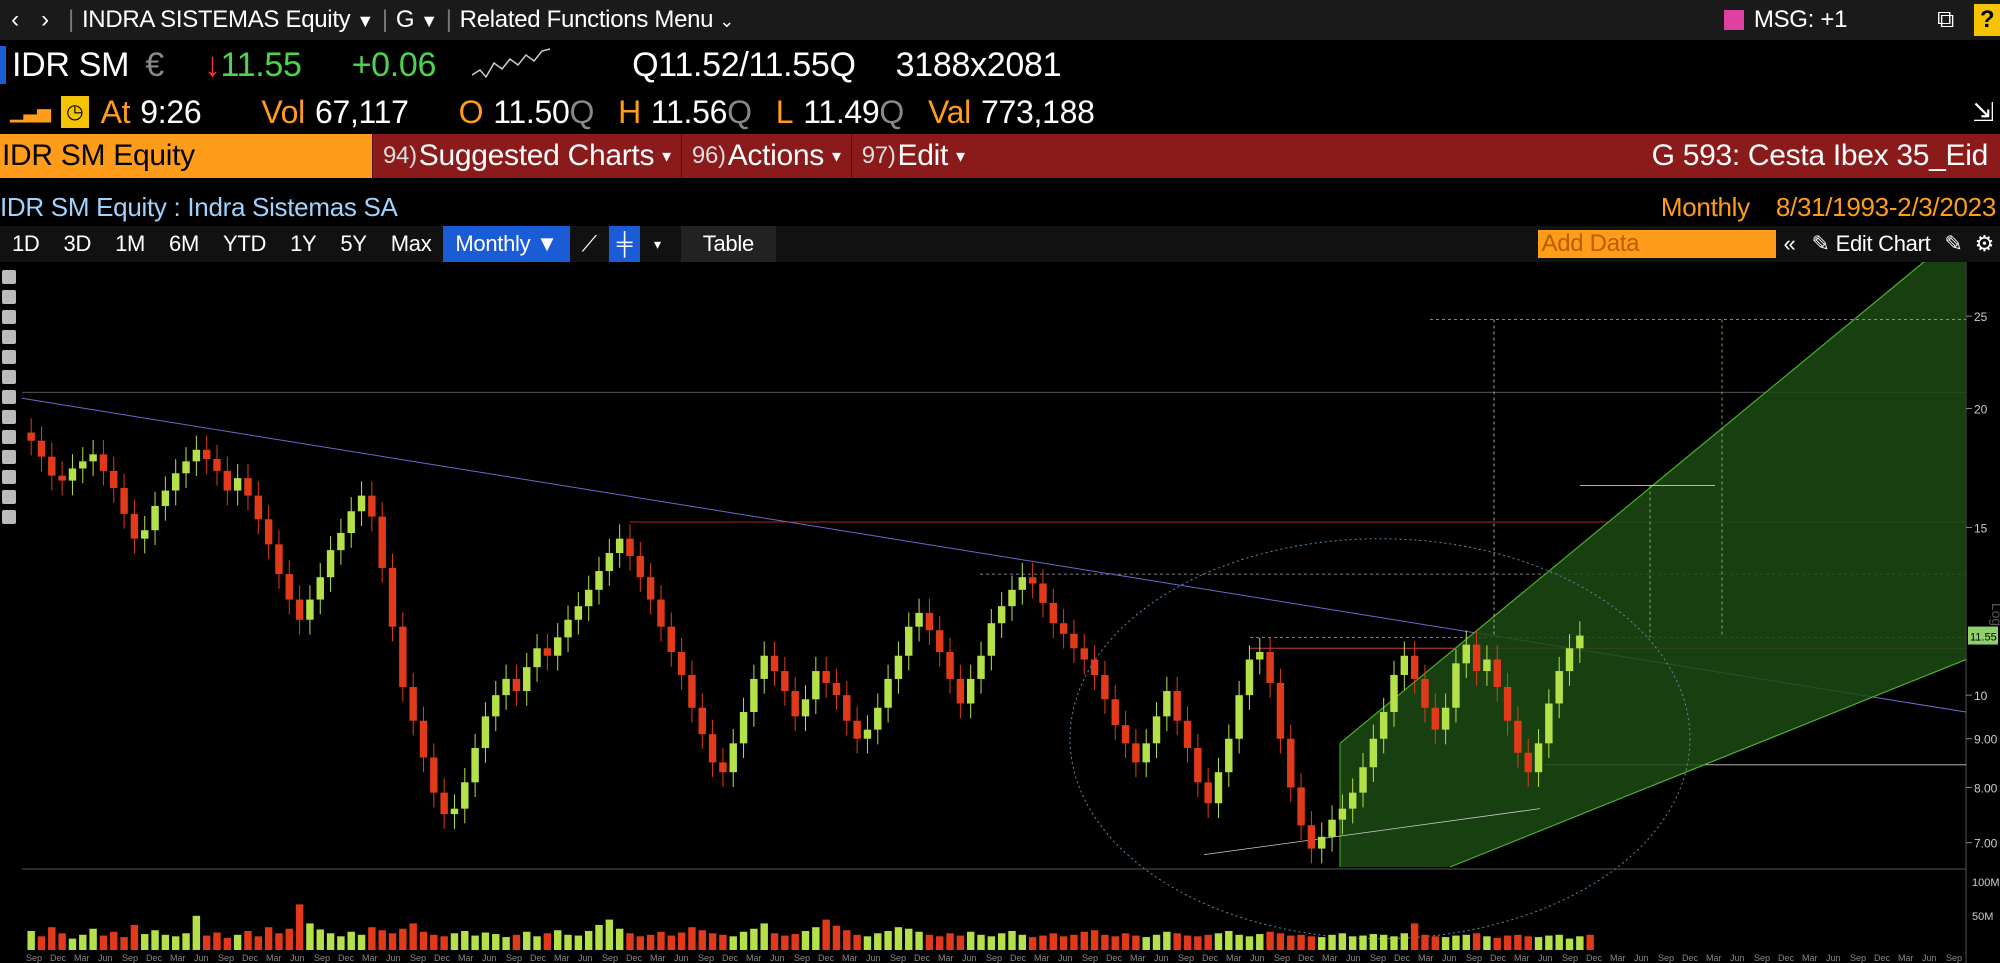 The image size is (2000, 963). I want to click on edit-chart-button: ✎ Edit Chart, so click(1870, 244).